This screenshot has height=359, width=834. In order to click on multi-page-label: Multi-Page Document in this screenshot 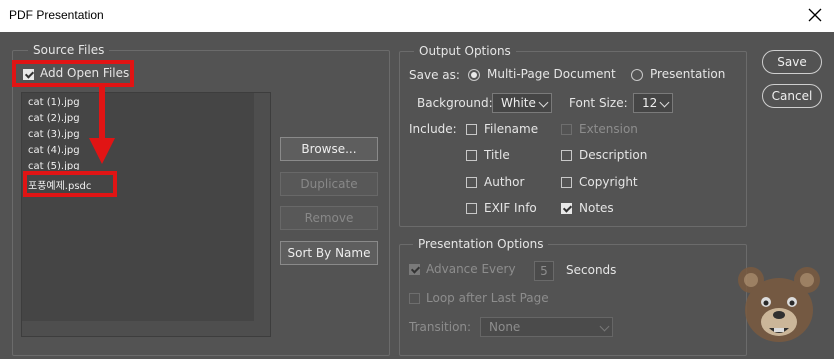, I will do `click(551, 74)`.